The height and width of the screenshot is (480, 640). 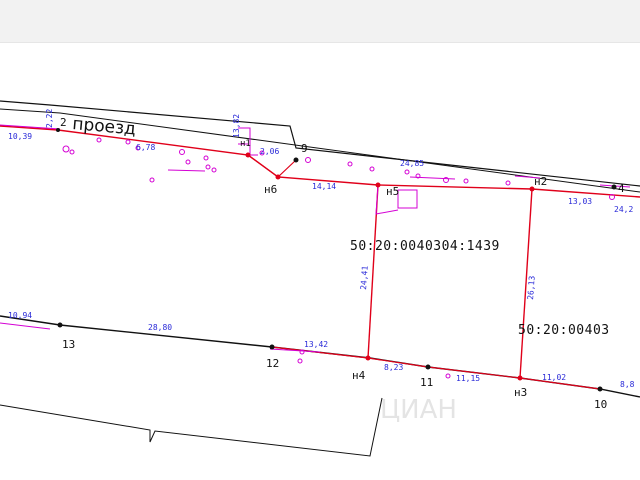 What do you see at coordinates (418, 410) in the screenshot?
I see `watermark: ЦИАН` at bounding box center [418, 410].